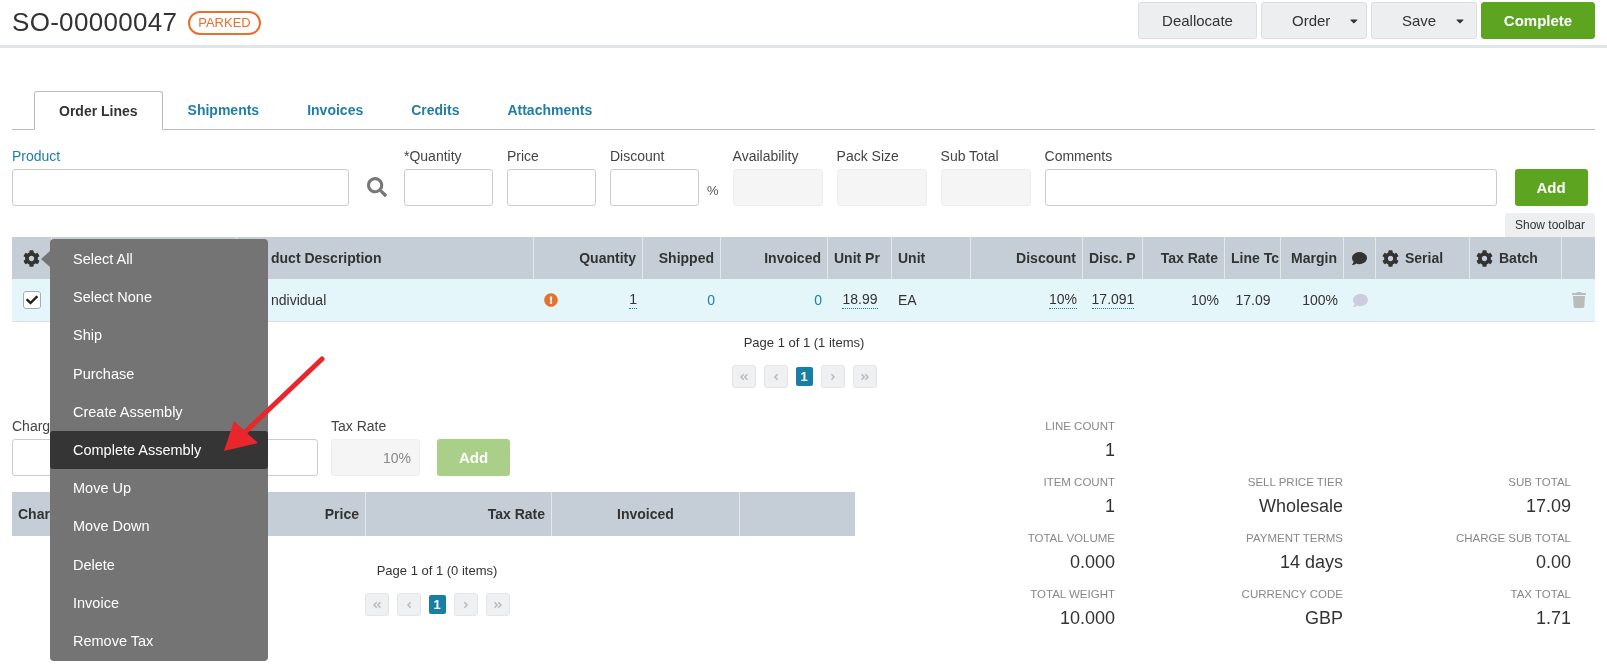  I want to click on menu-item: Delete, so click(159, 564).